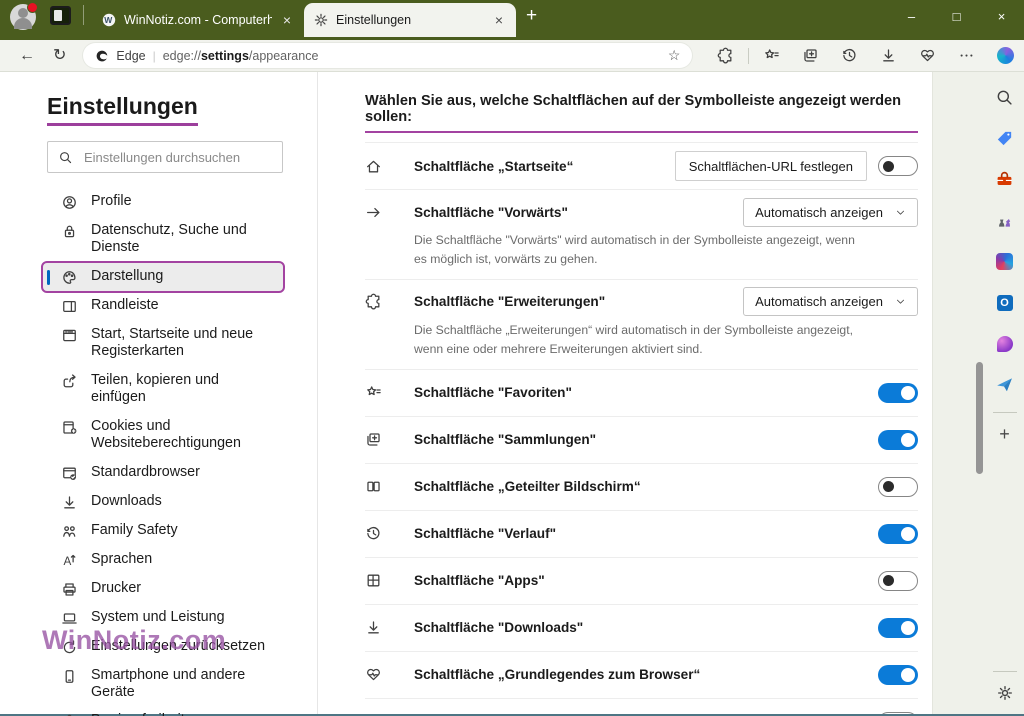  Describe the element at coordinates (491, 212) in the screenshot. I see `row-label: Schaltfläche "Vorwärts"` at that location.